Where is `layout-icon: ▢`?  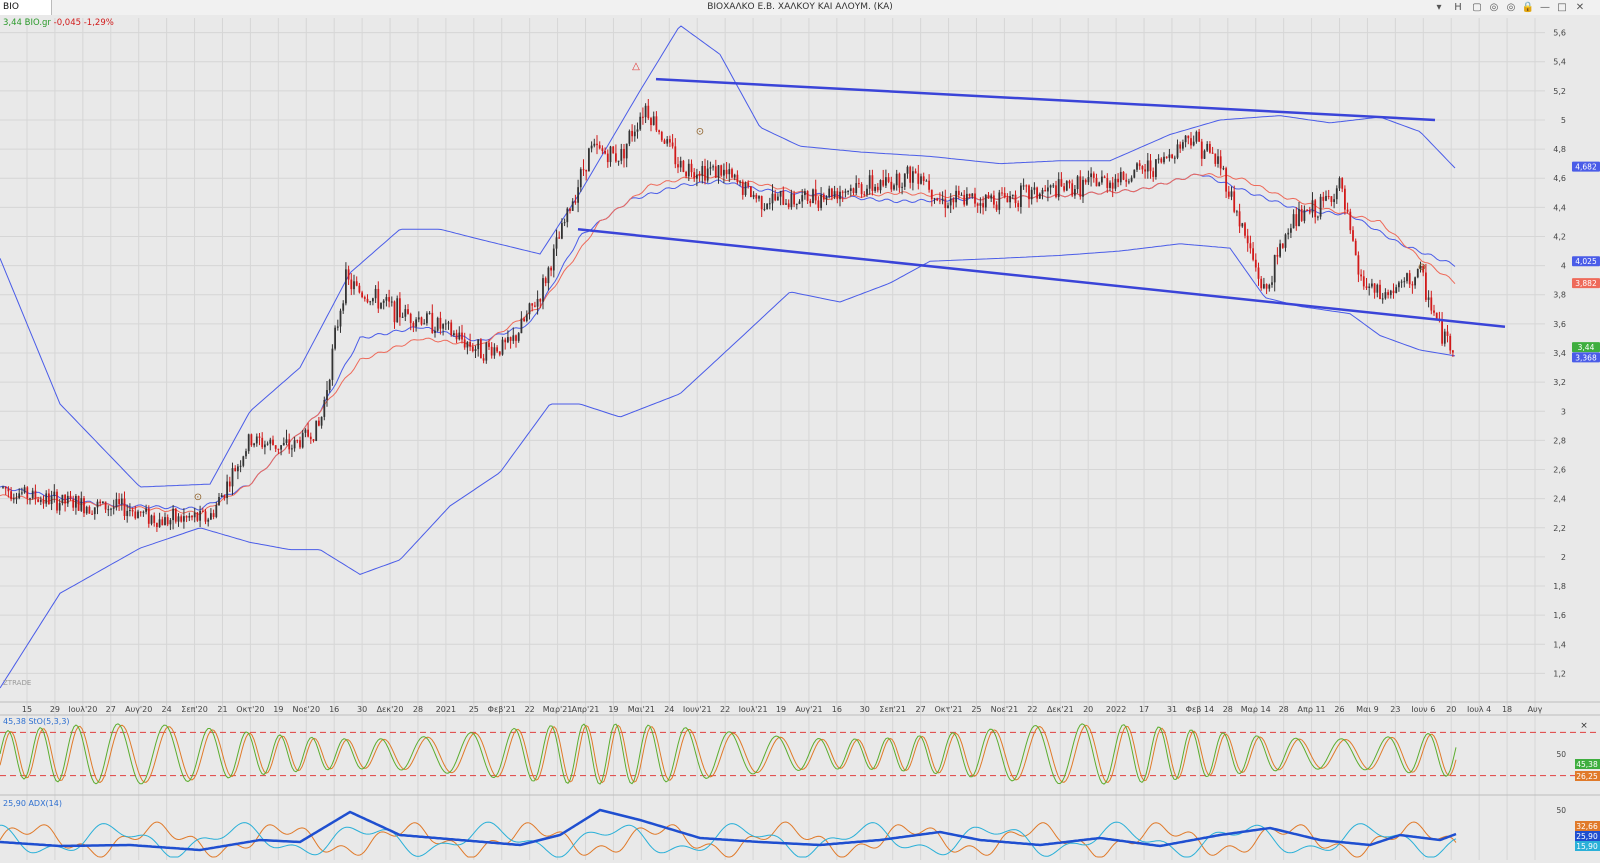 layout-icon: ▢ is located at coordinates (1477, 7).